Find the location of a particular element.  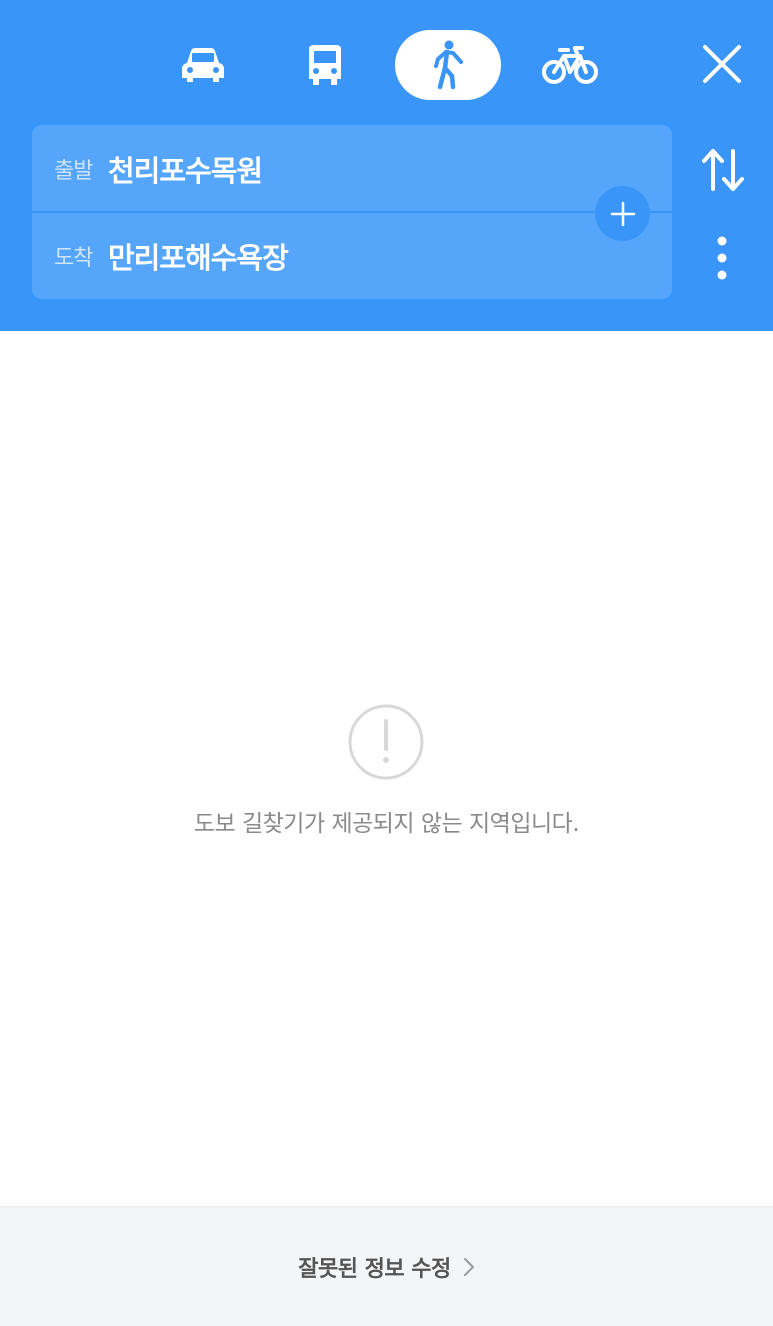

plus-icon is located at coordinates (622, 213).